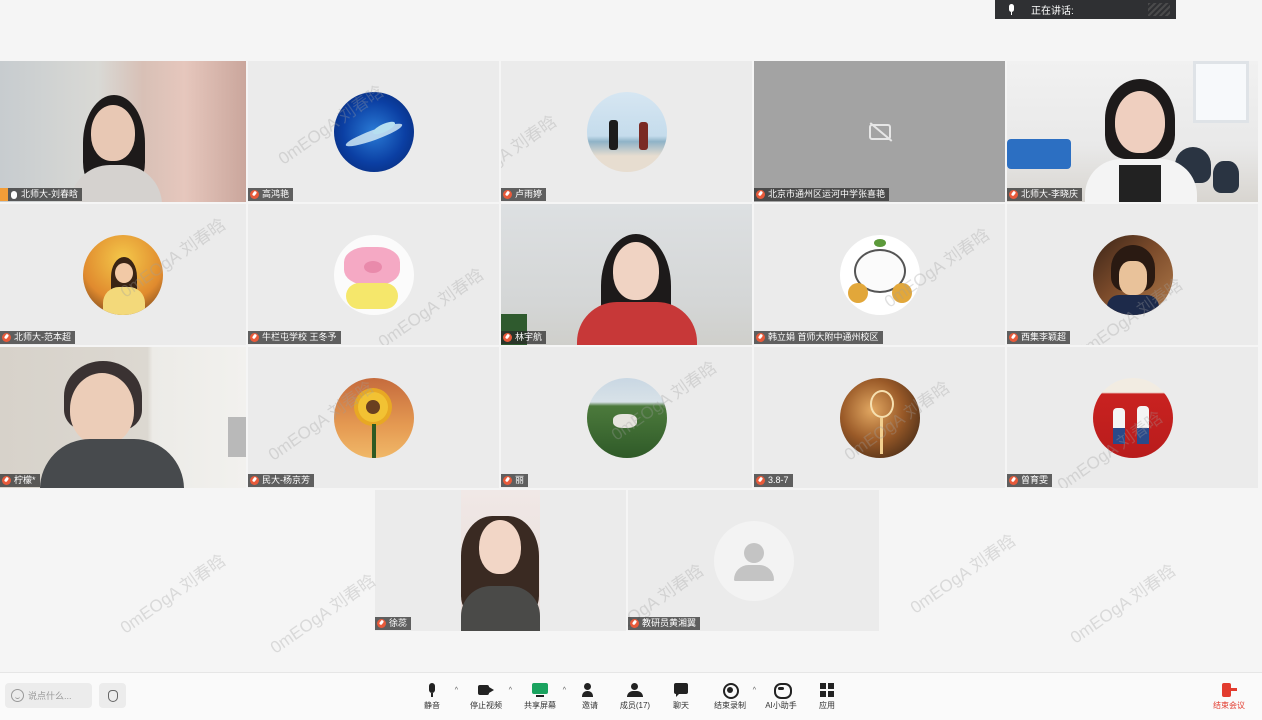 The height and width of the screenshot is (720, 1262). Describe the element at coordinates (373, 131) in the screenshot. I see `participant-tile: 0mEOgA 刘春晗 高鸿艳` at that location.